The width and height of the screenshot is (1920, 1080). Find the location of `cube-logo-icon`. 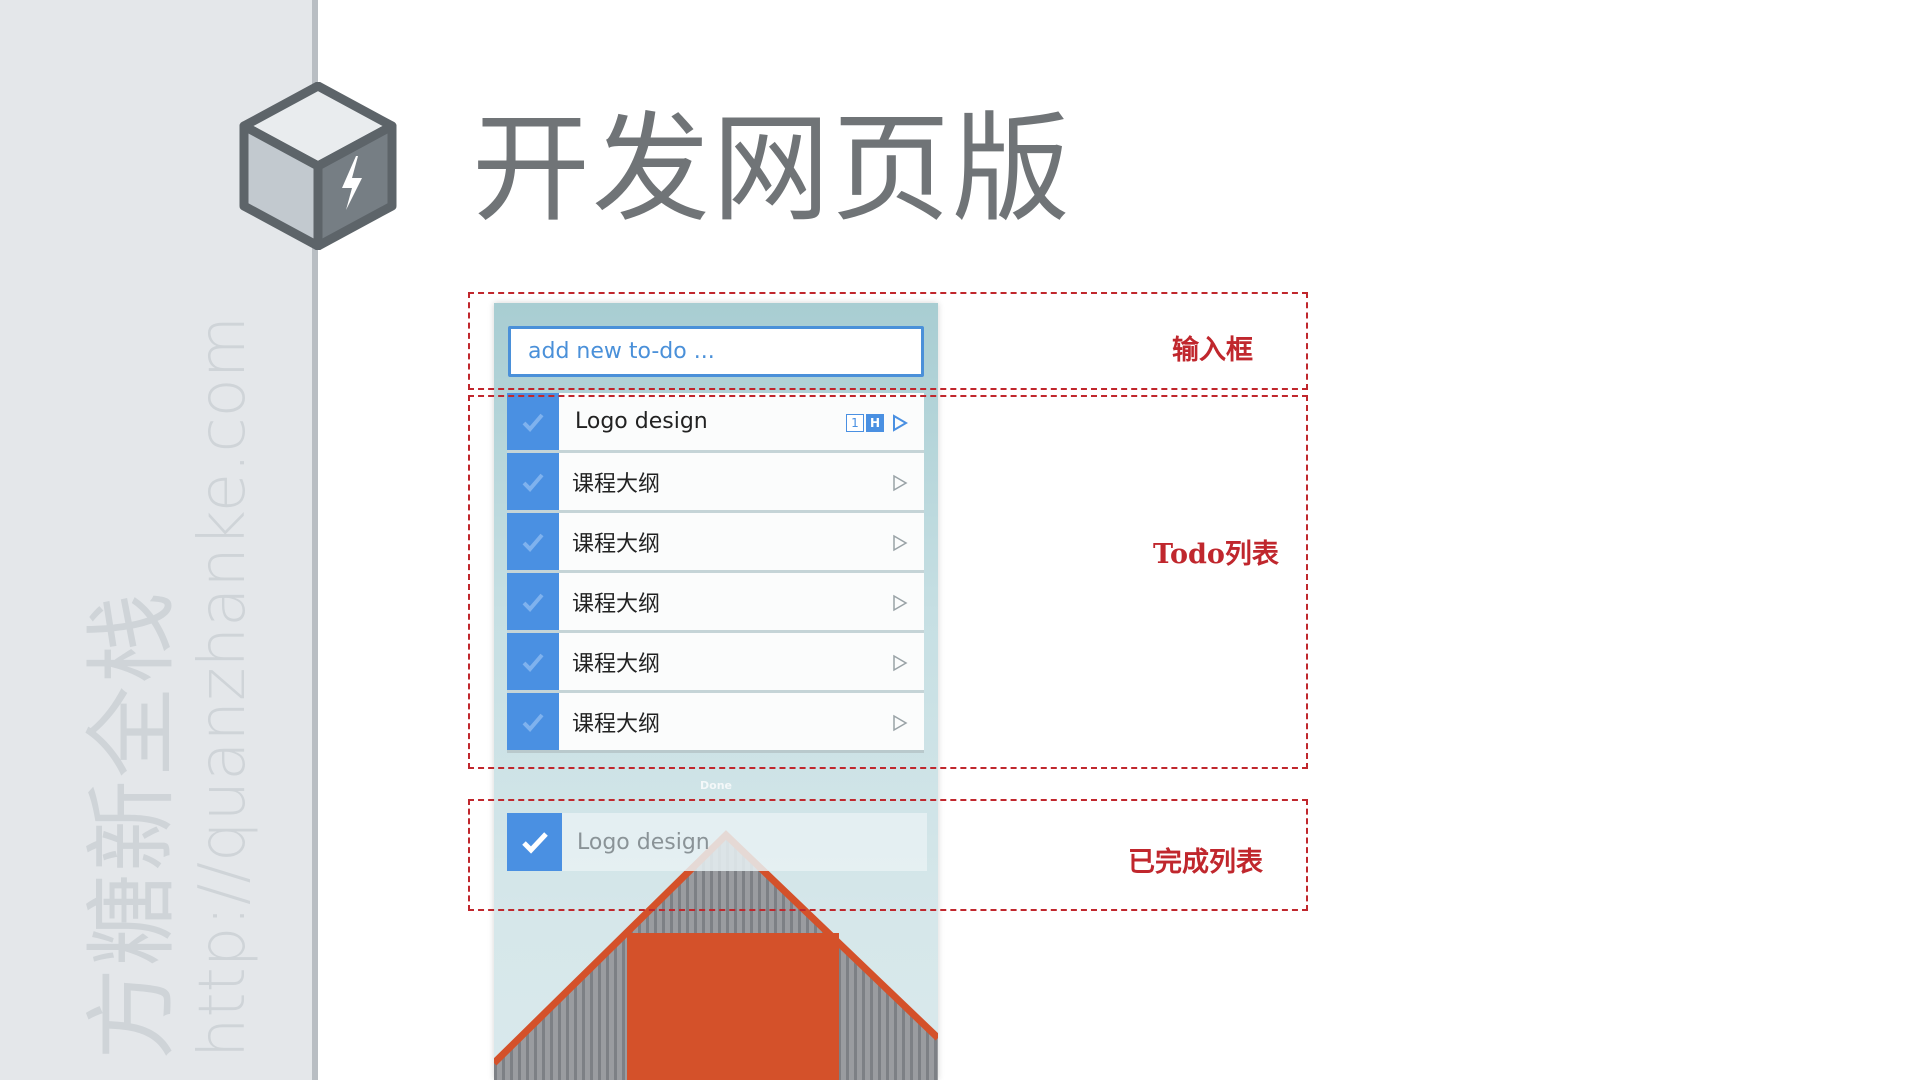

cube-logo-icon is located at coordinates (318, 166).